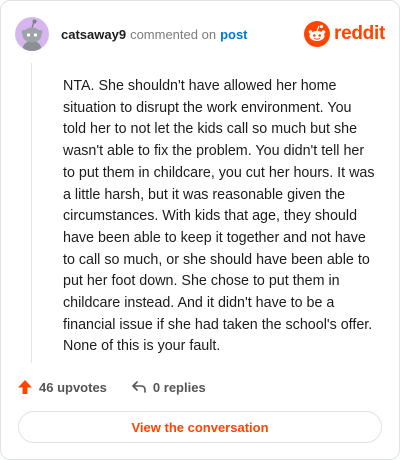  I want to click on post-link: post, so click(233, 34).